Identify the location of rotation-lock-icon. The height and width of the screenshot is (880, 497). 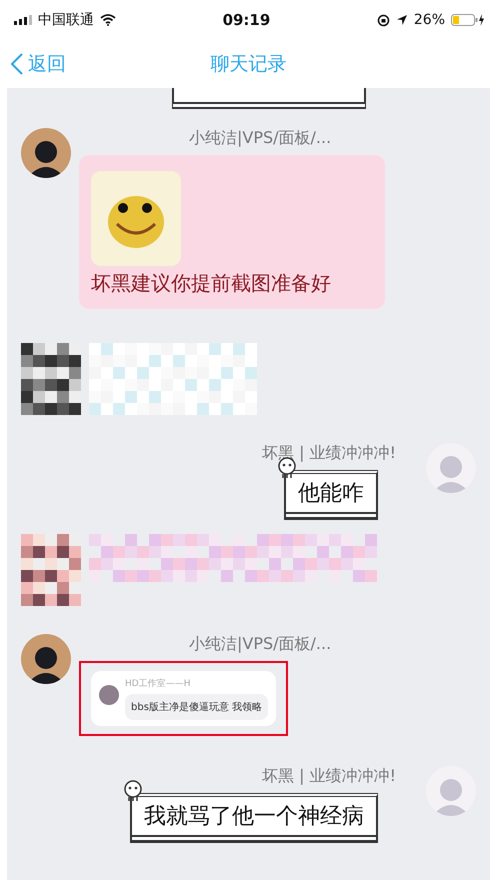
(383, 20).